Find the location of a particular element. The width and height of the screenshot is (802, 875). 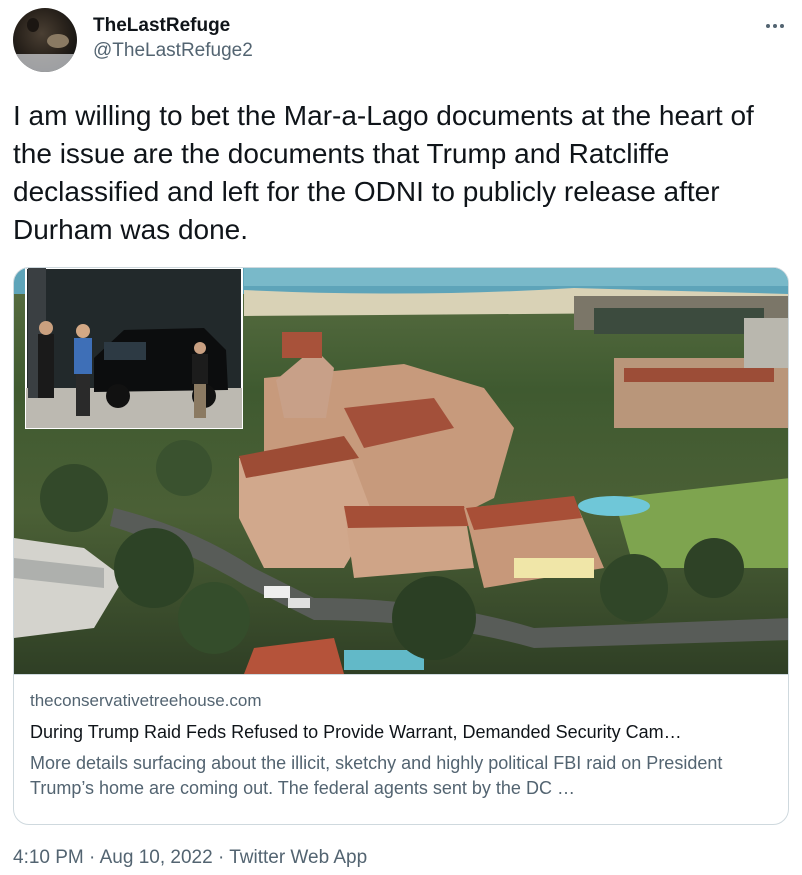

tweet-time: 4:10 PM is located at coordinates (48, 857).